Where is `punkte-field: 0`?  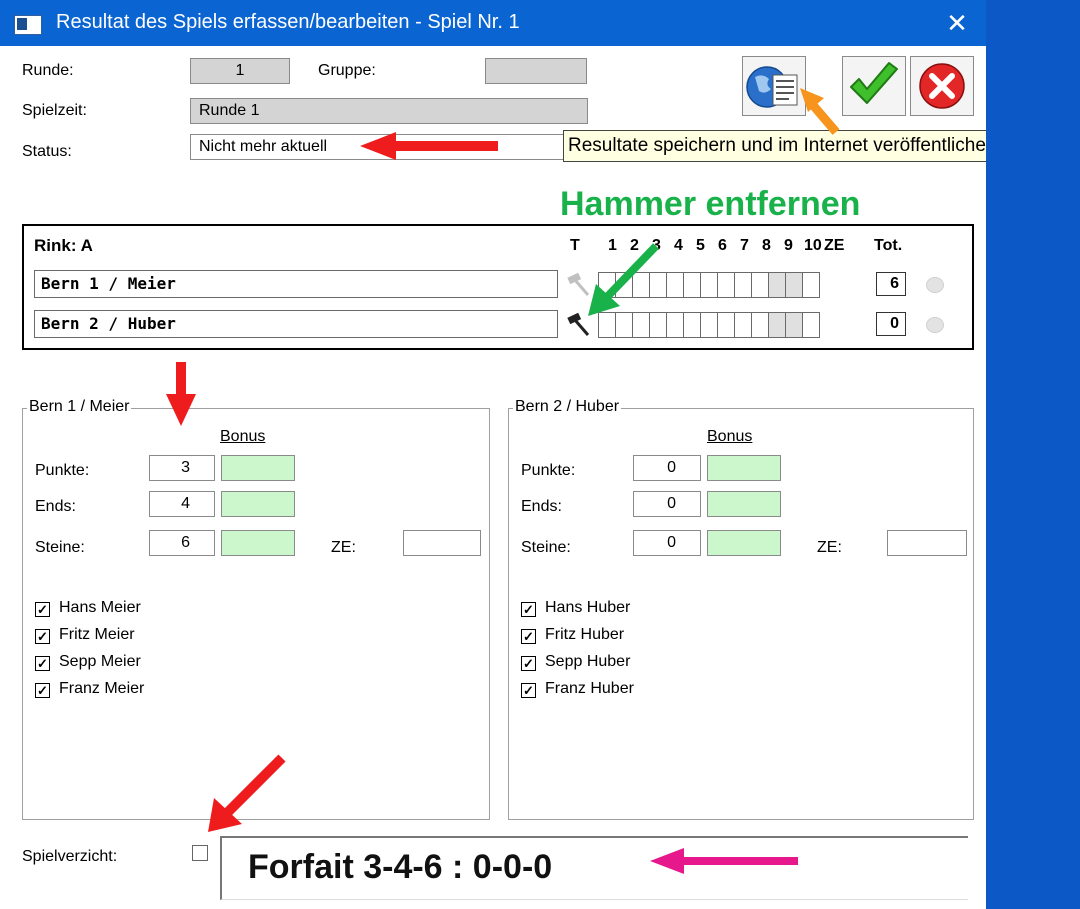
punkte-field: 0 is located at coordinates (667, 468).